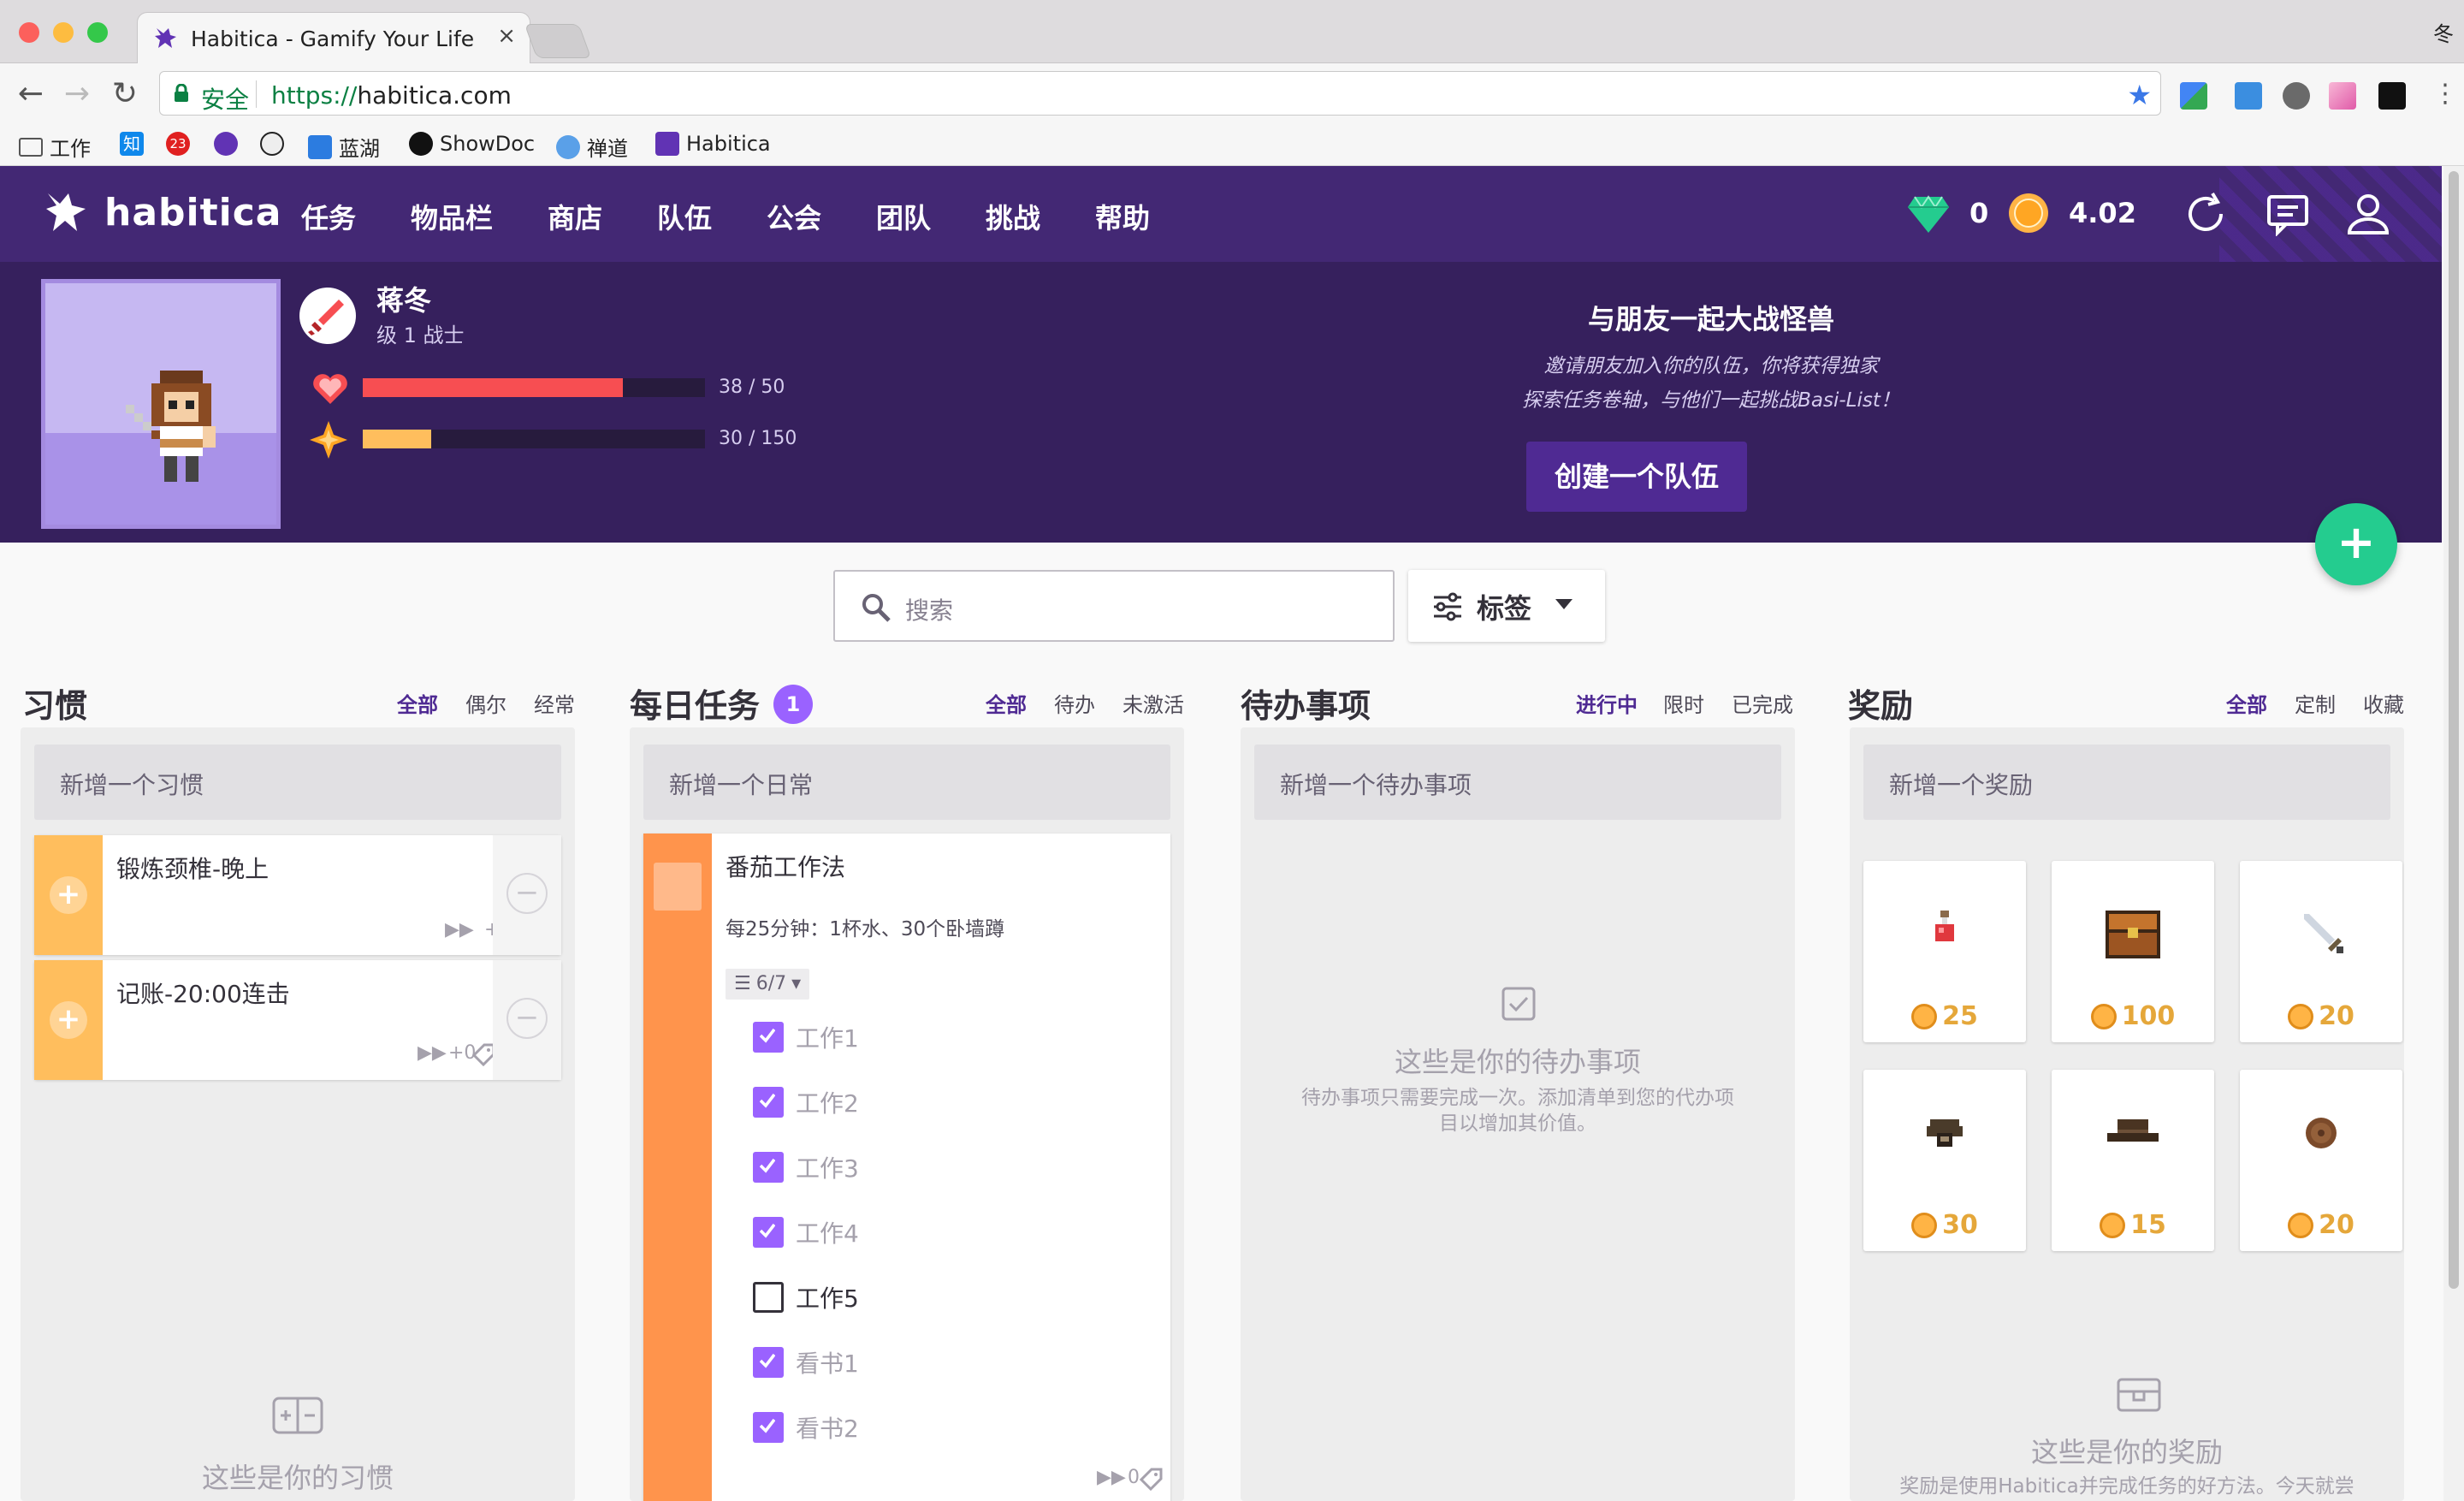  What do you see at coordinates (1013, 216) in the screenshot?
I see `nav-challenges: 挑战` at bounding box center [1013, 216].